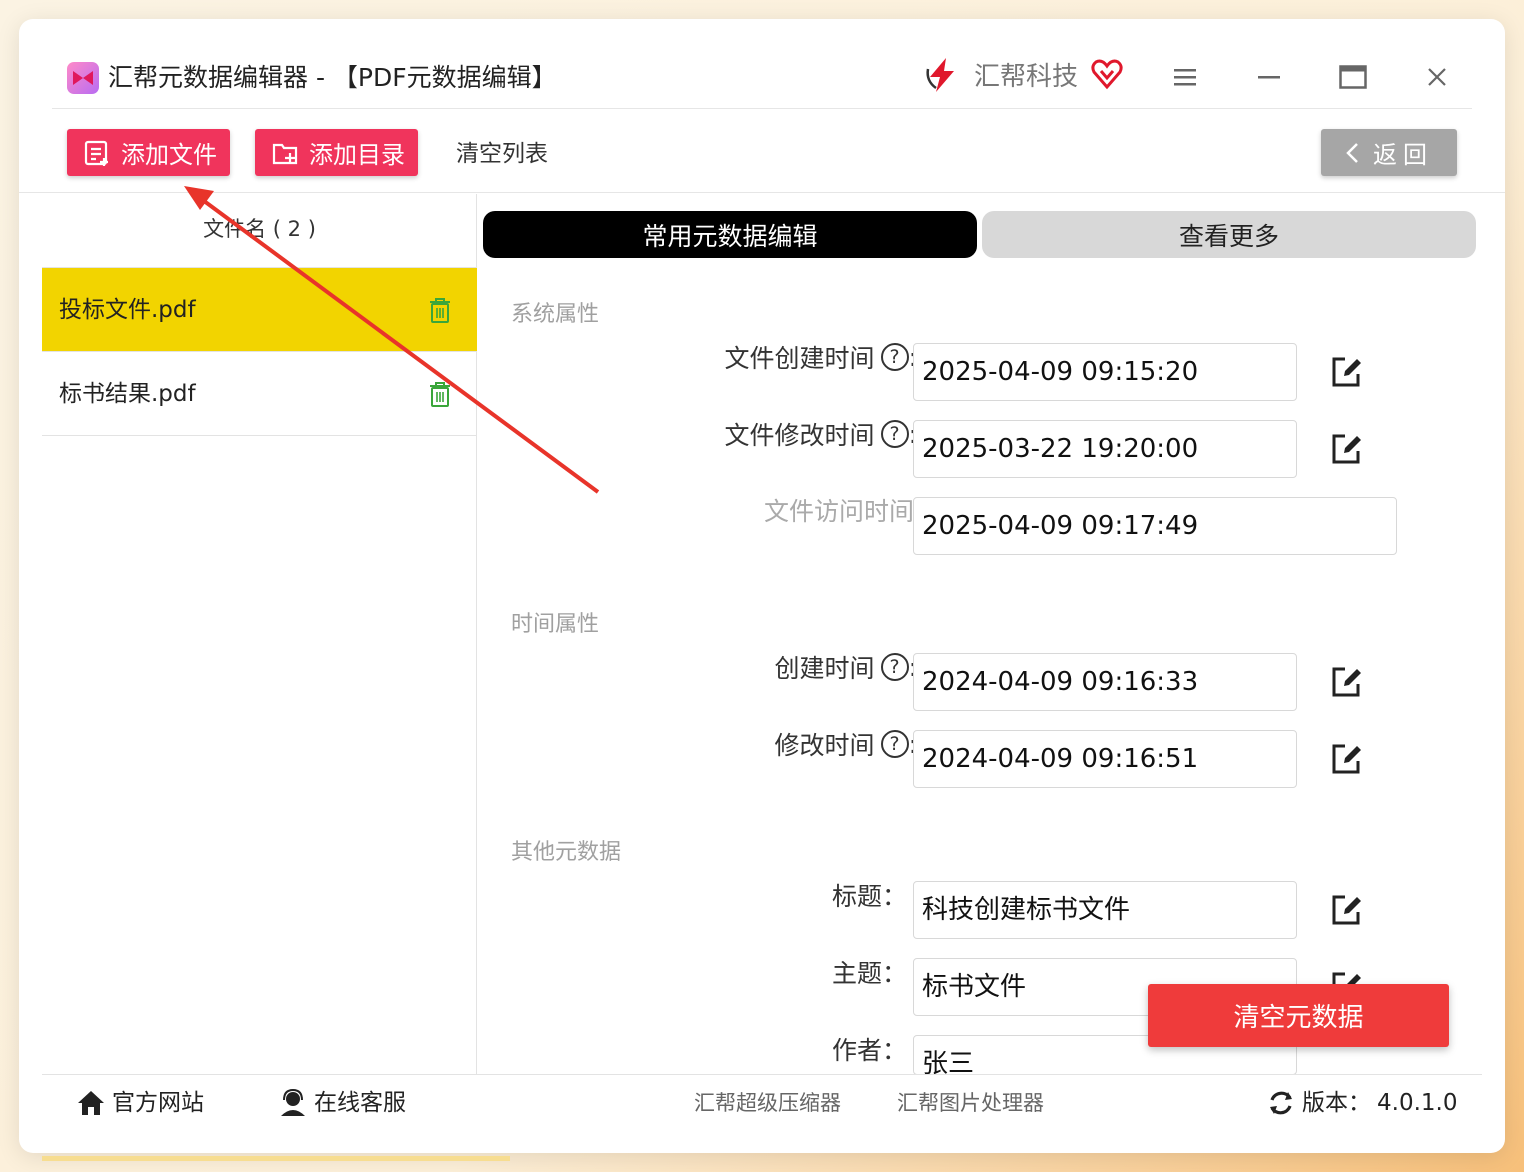  I want to click on section-title-time: 时间属性, so click(555, 624).